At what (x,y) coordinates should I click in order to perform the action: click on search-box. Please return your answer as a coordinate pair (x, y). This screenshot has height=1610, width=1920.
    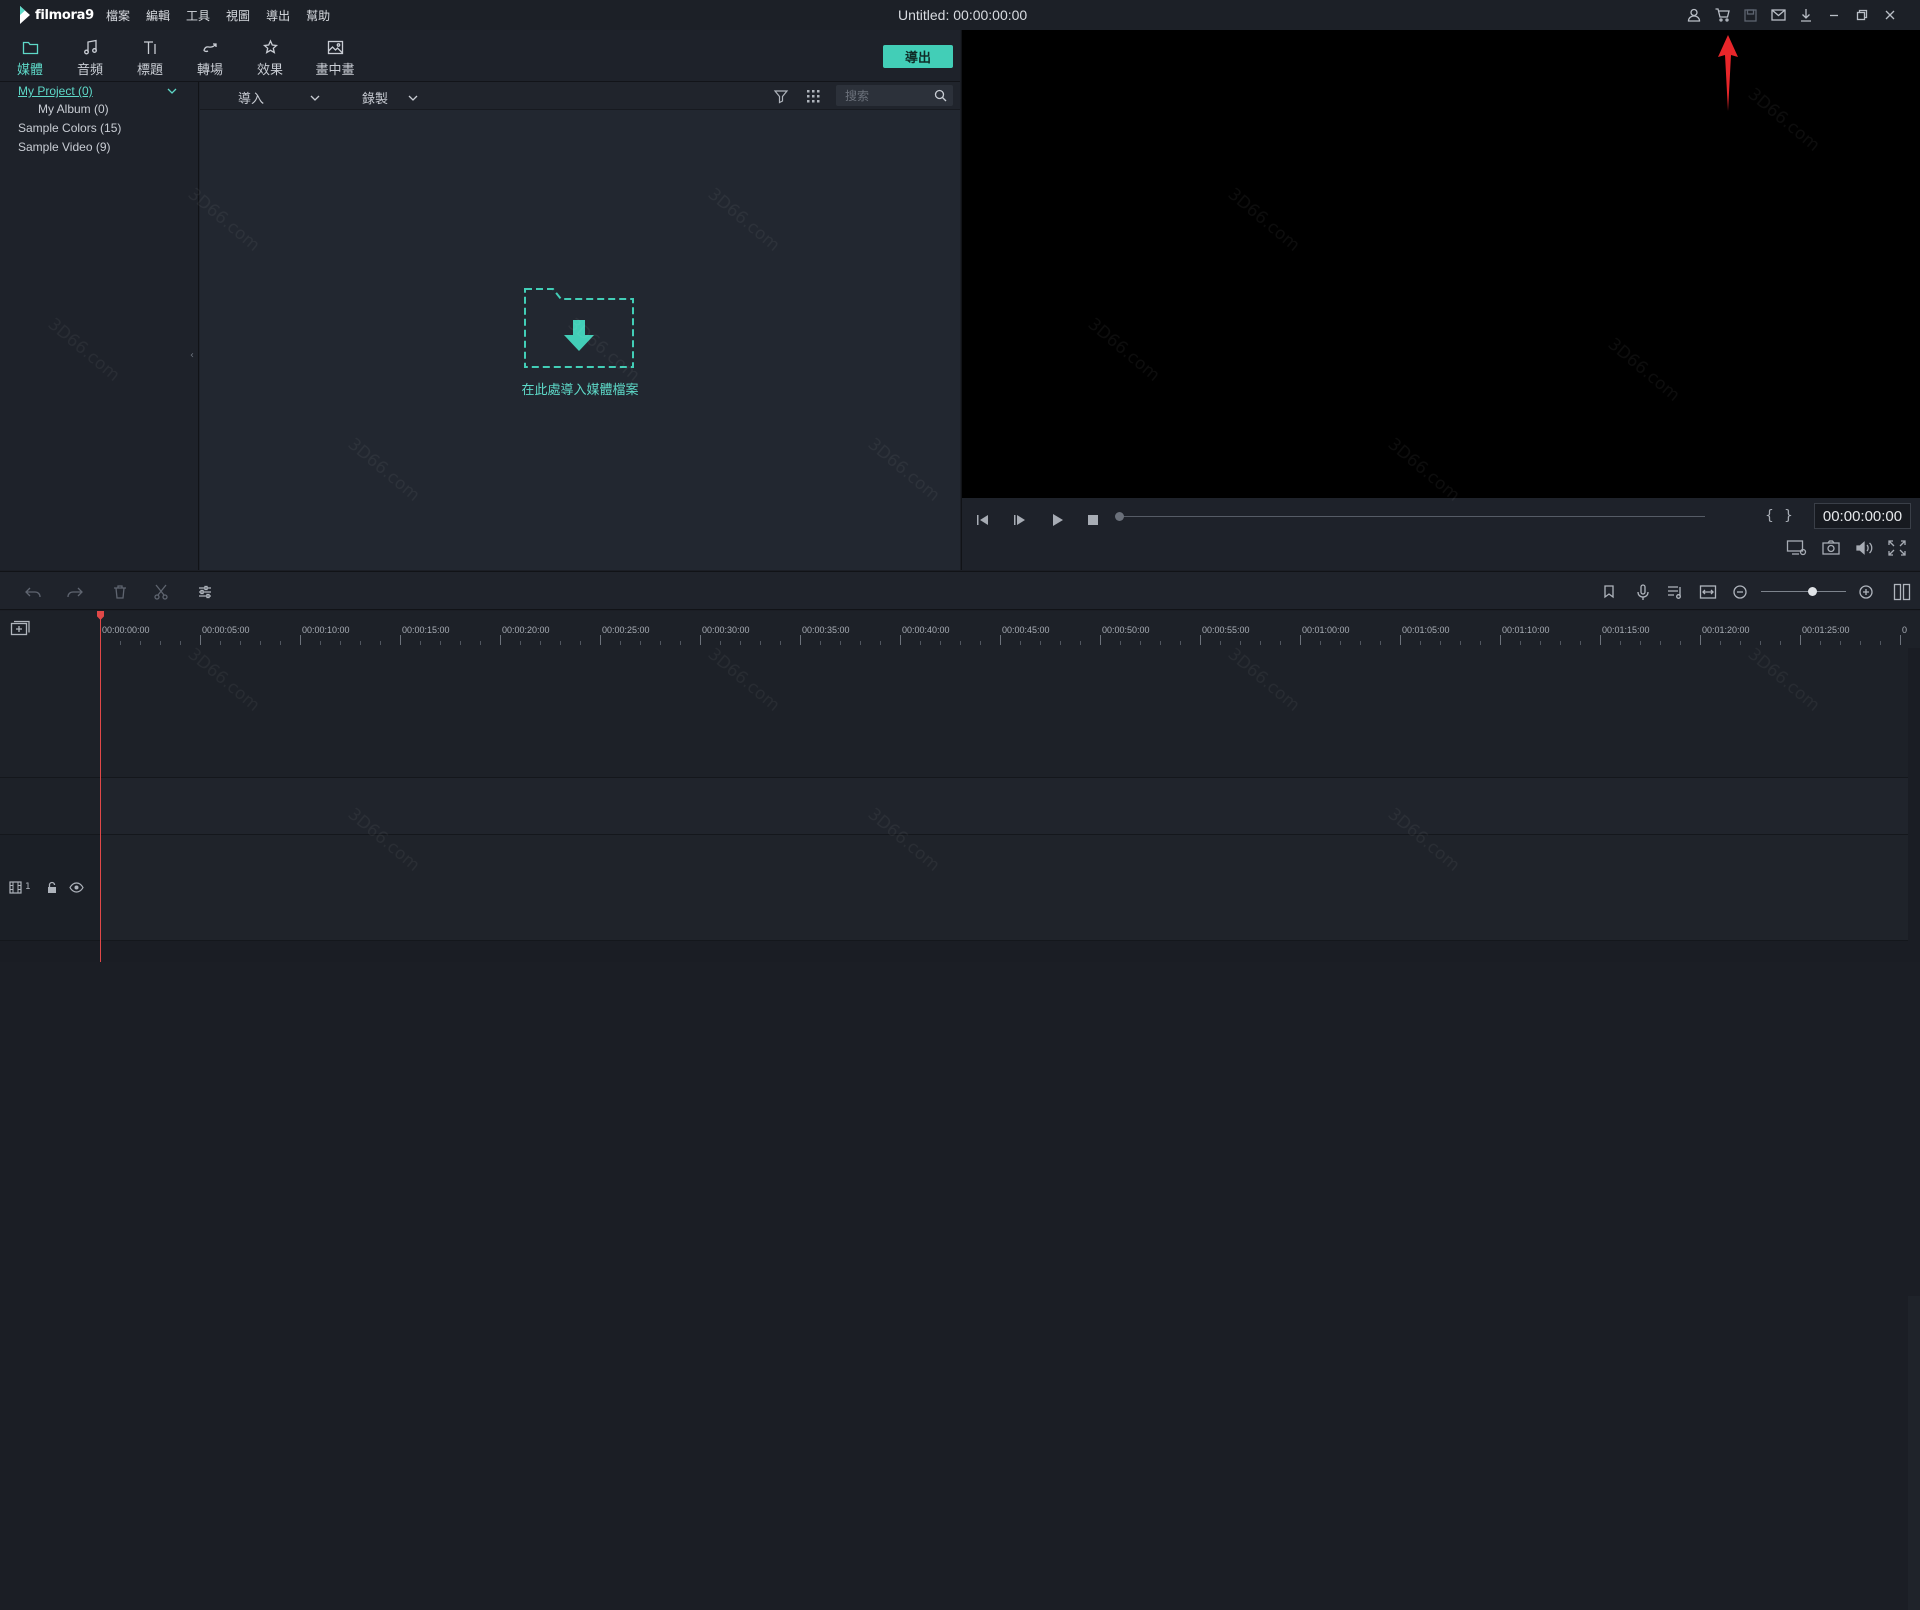
    Looking at the image, I should click on (894, 95).